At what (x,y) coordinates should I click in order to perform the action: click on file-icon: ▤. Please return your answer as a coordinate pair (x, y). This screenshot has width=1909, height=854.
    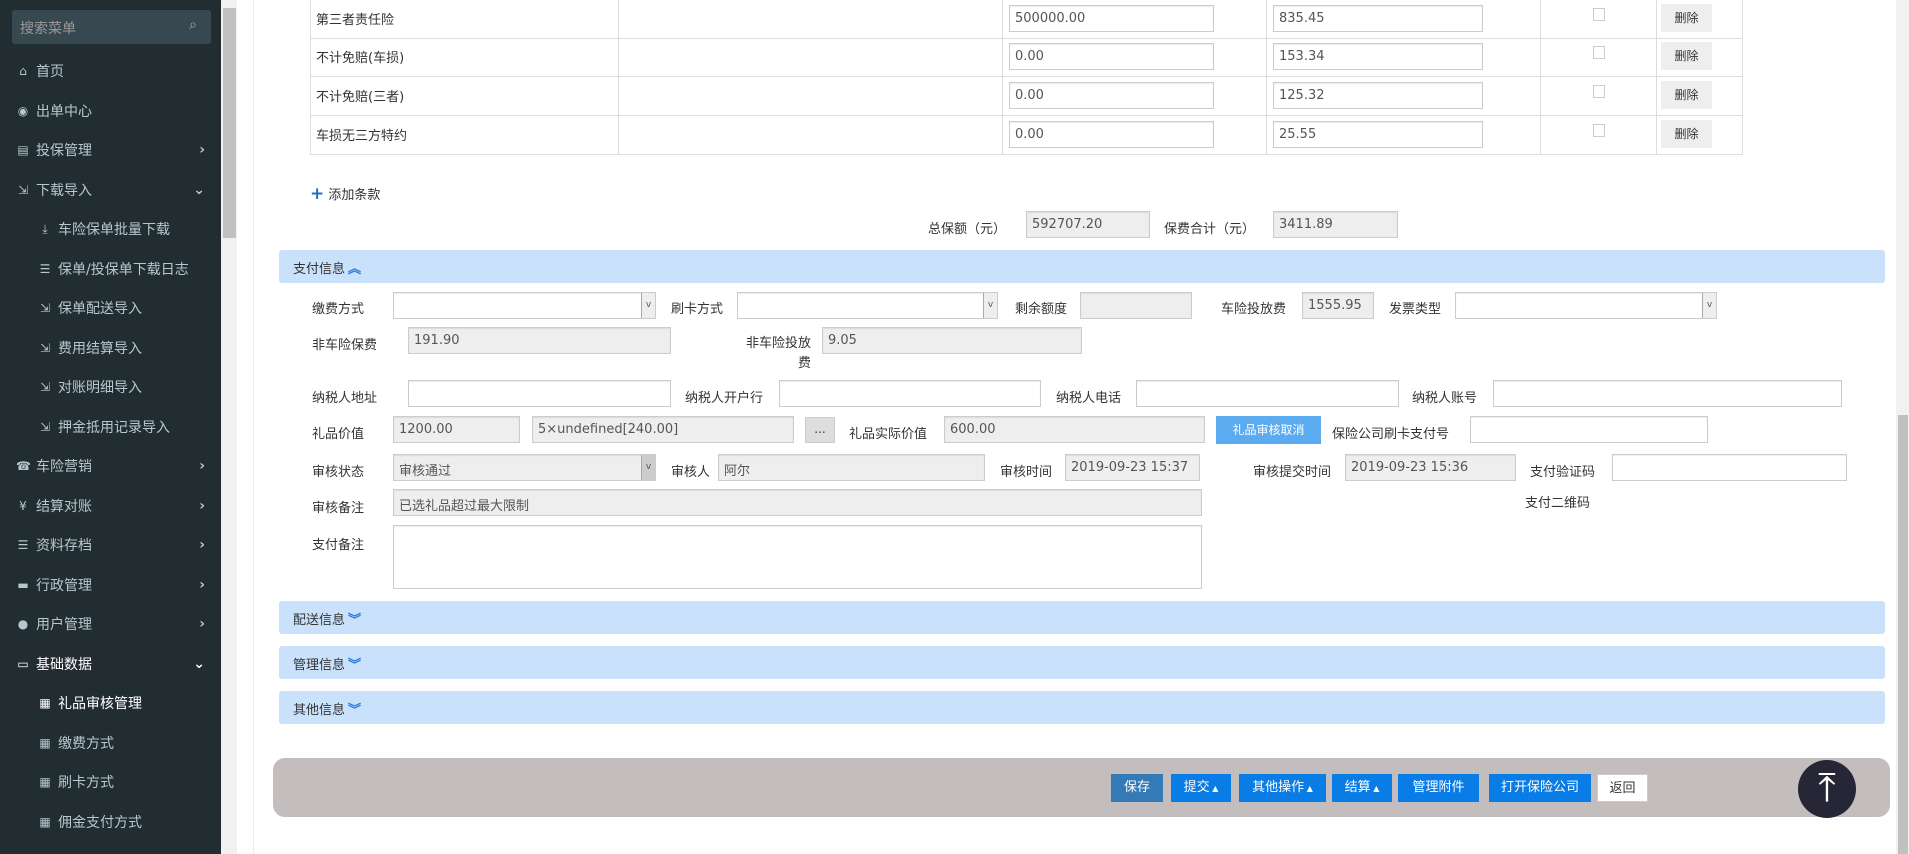
    Looking at the image, I should click on (23, 150).